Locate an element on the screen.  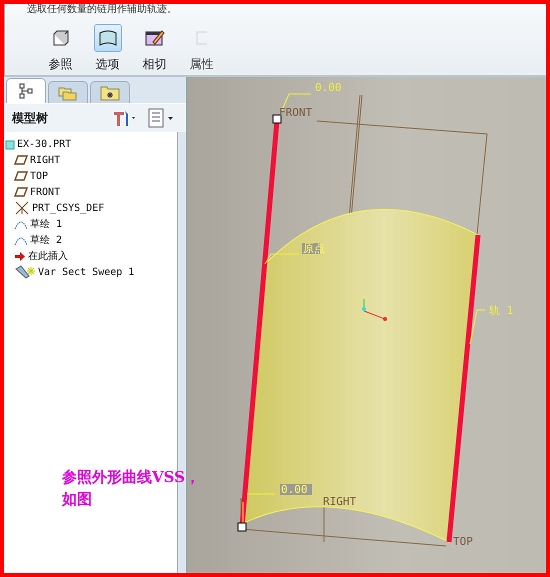
dimension-label: 0.00 is located at coordinates (328, 87).